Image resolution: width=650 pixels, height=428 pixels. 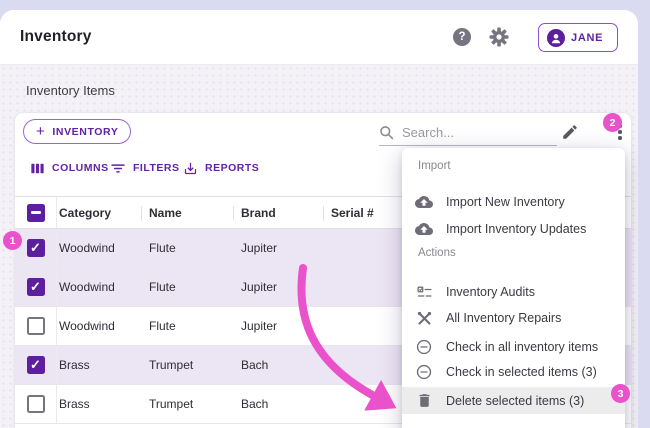 I want to click on menu-item-check-in-all: Check in all inventory items, so click(x=513, y=347).